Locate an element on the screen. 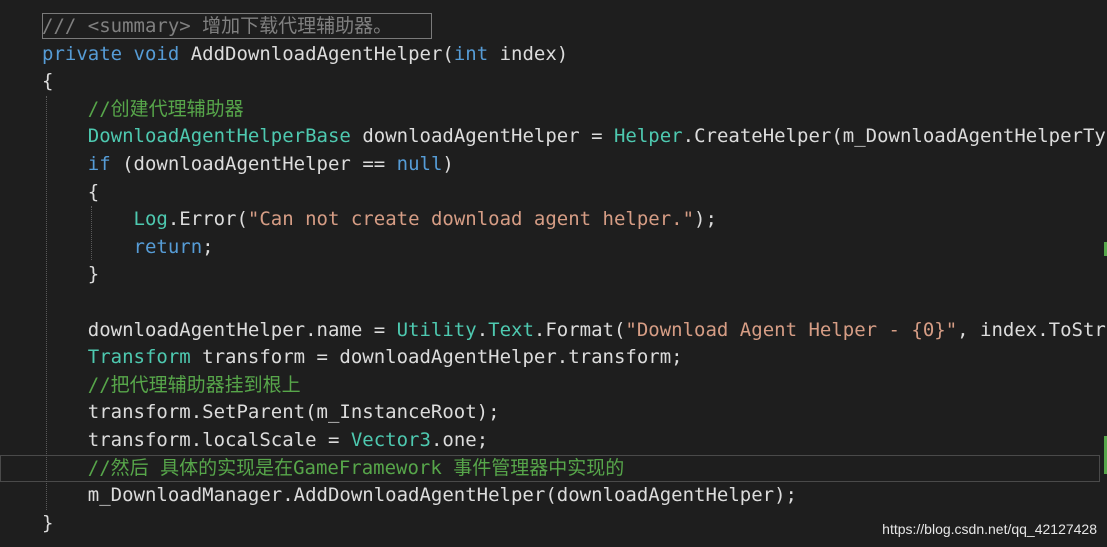 This screenshot has height=547, width=1107. code-line: } is located at coordinates (553, 274).